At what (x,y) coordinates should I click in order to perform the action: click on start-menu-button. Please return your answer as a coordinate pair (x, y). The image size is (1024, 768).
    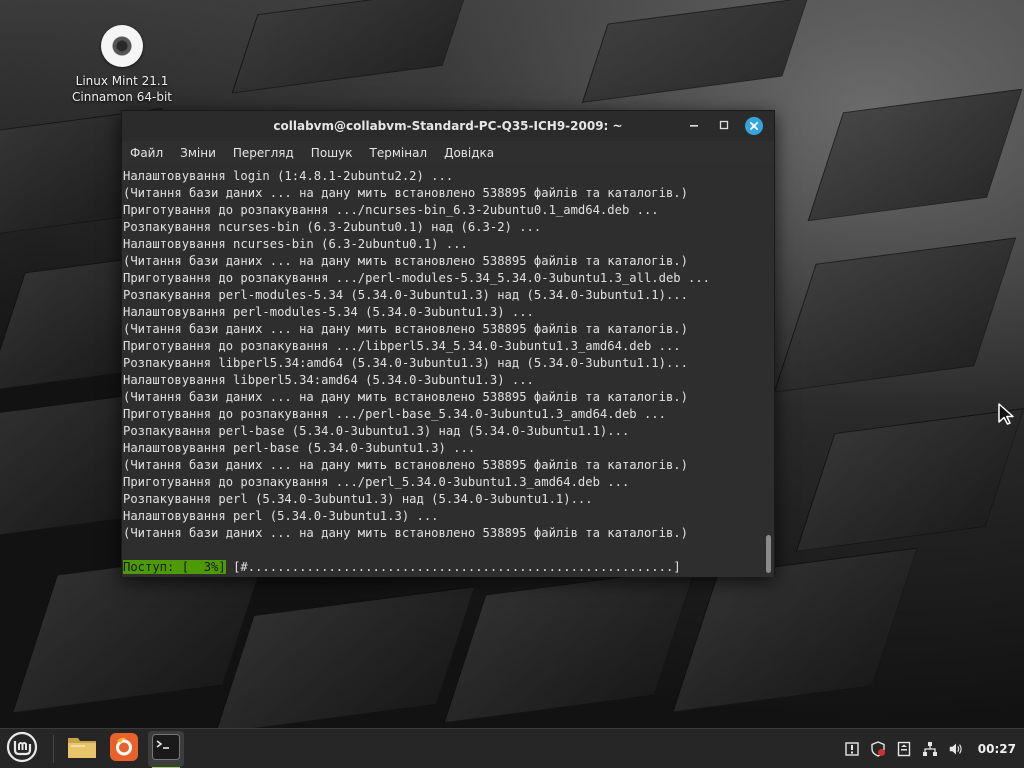
    Looking at the image, I should click on (22, 749).